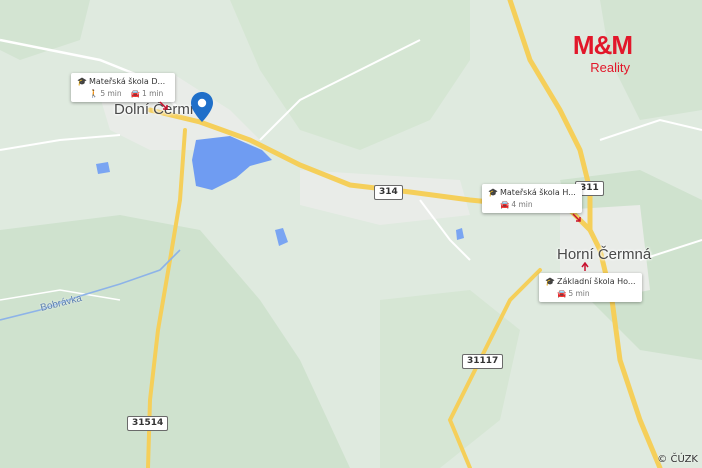  What do you see at coordinates (677, 459) in the screenshot?
I see `map-attribution: © ČÚZK` at bounding box center [677, 459].